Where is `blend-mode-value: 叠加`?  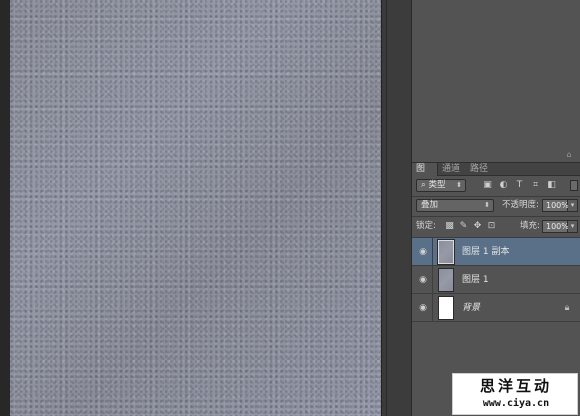
blend-mode-value: 叠加 is located at coordinates (430, 205).